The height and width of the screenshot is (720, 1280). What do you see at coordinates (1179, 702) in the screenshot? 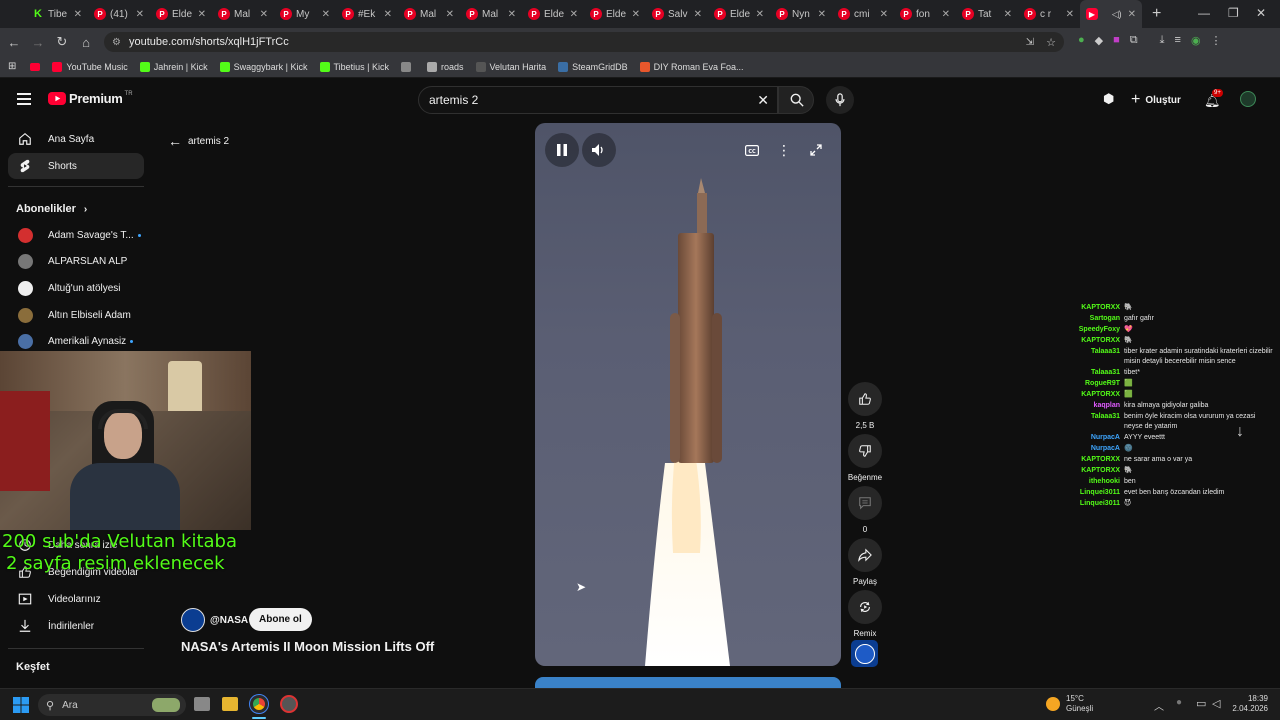
I see `mic-tray-icon: ●` at bounding box center [1179, 702].